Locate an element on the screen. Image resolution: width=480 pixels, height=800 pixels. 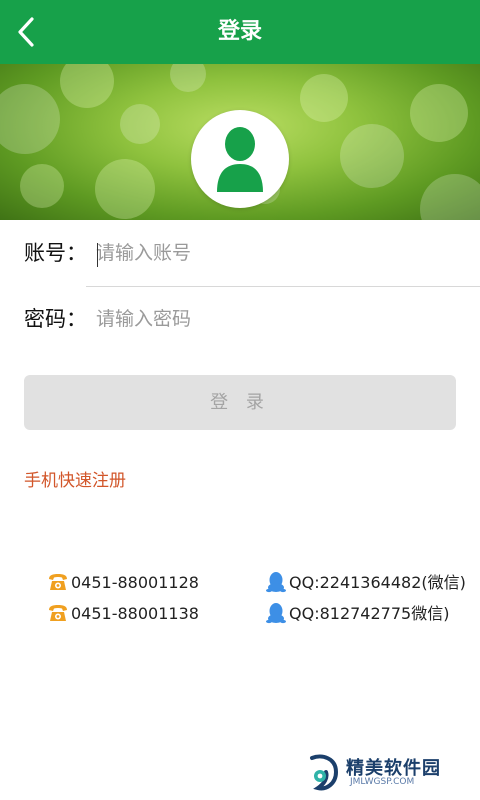
contact-qq: QQ:2241364482(微信) is located at coordinates (370, 583).